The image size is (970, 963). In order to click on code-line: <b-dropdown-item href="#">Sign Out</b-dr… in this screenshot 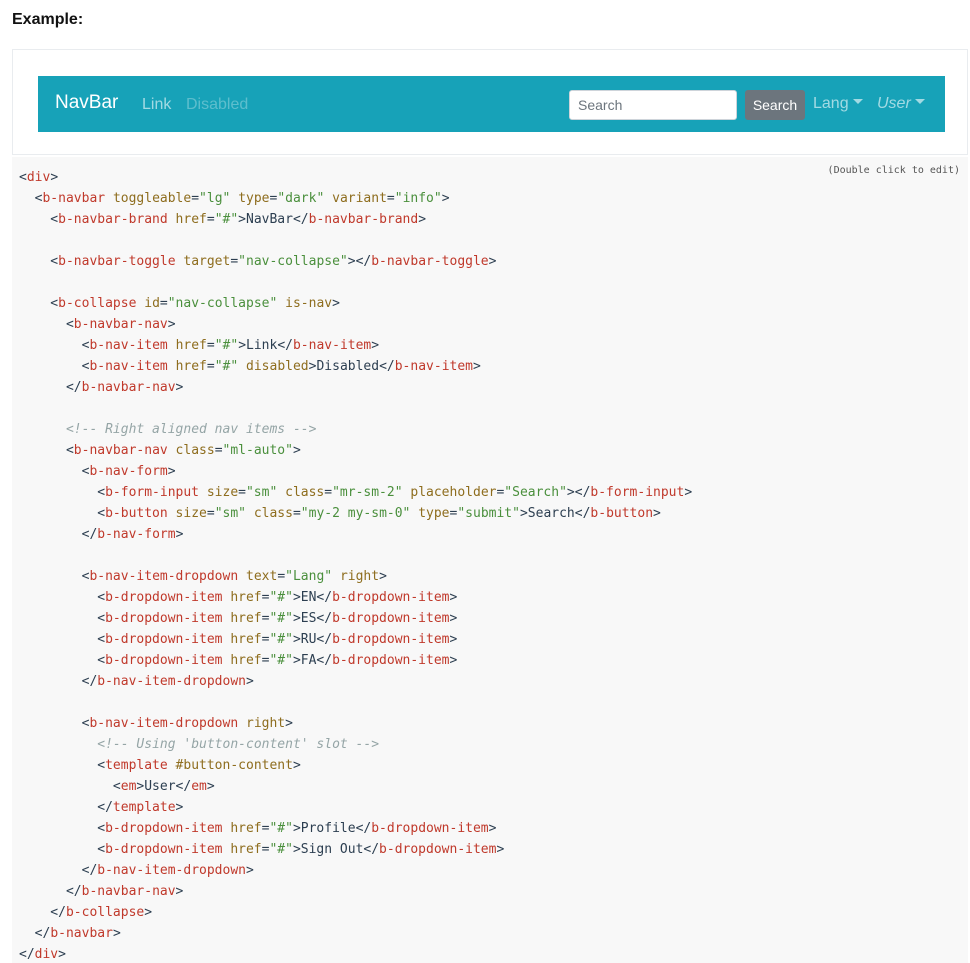, I will do `click(262, 849)`.